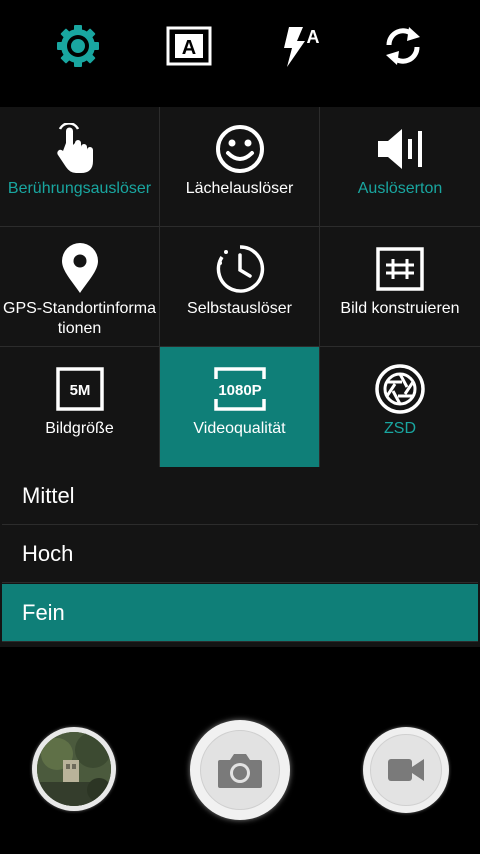 The height and width of the screenshot is (854, 480). What do you see at coordinates (74, 148) in the screenshot?
I see `touch-shutter-icon` at bounding box center [74, 148].